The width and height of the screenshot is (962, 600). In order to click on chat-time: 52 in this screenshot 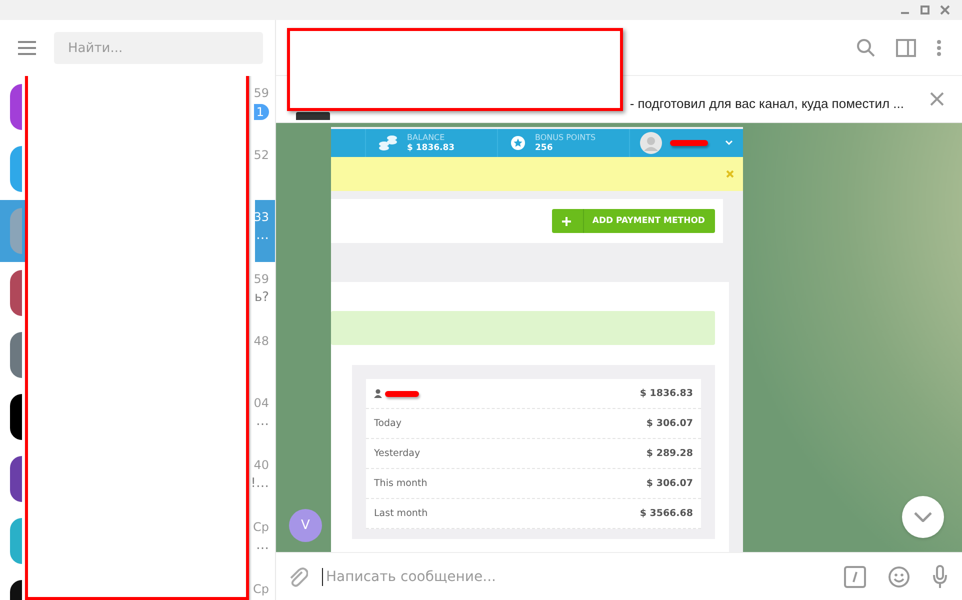, I will do `click(261, 155)`.